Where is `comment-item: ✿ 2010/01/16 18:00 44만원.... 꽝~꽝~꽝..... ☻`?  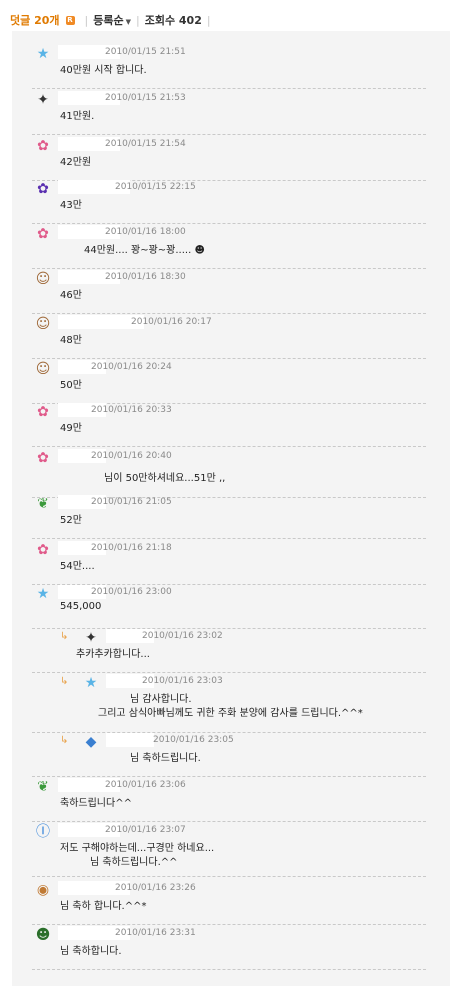 comment-item: ✿ 2010/01/16 18:00 44만원.... 꽝~꽝~꽝..... ☻ is located at coordinates (229, 247).